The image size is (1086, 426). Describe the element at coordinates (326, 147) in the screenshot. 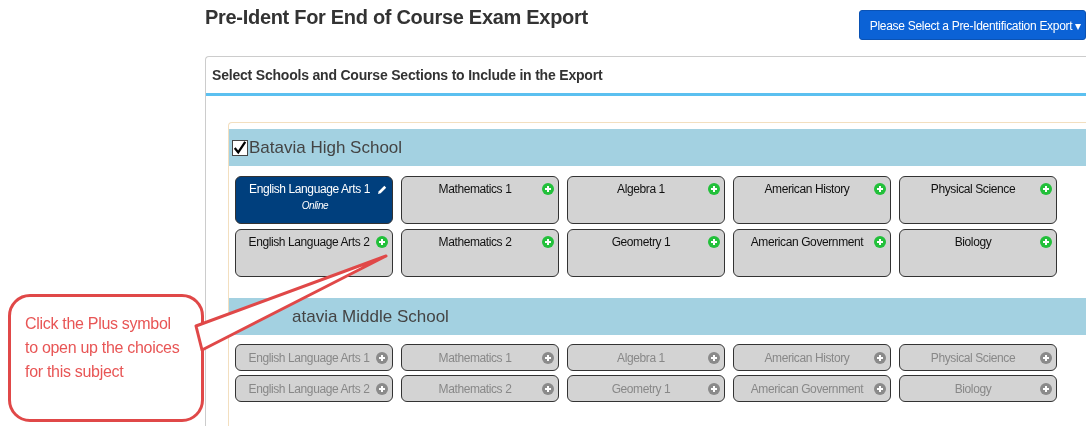

I see `school-name: Batavia High School` at that location.